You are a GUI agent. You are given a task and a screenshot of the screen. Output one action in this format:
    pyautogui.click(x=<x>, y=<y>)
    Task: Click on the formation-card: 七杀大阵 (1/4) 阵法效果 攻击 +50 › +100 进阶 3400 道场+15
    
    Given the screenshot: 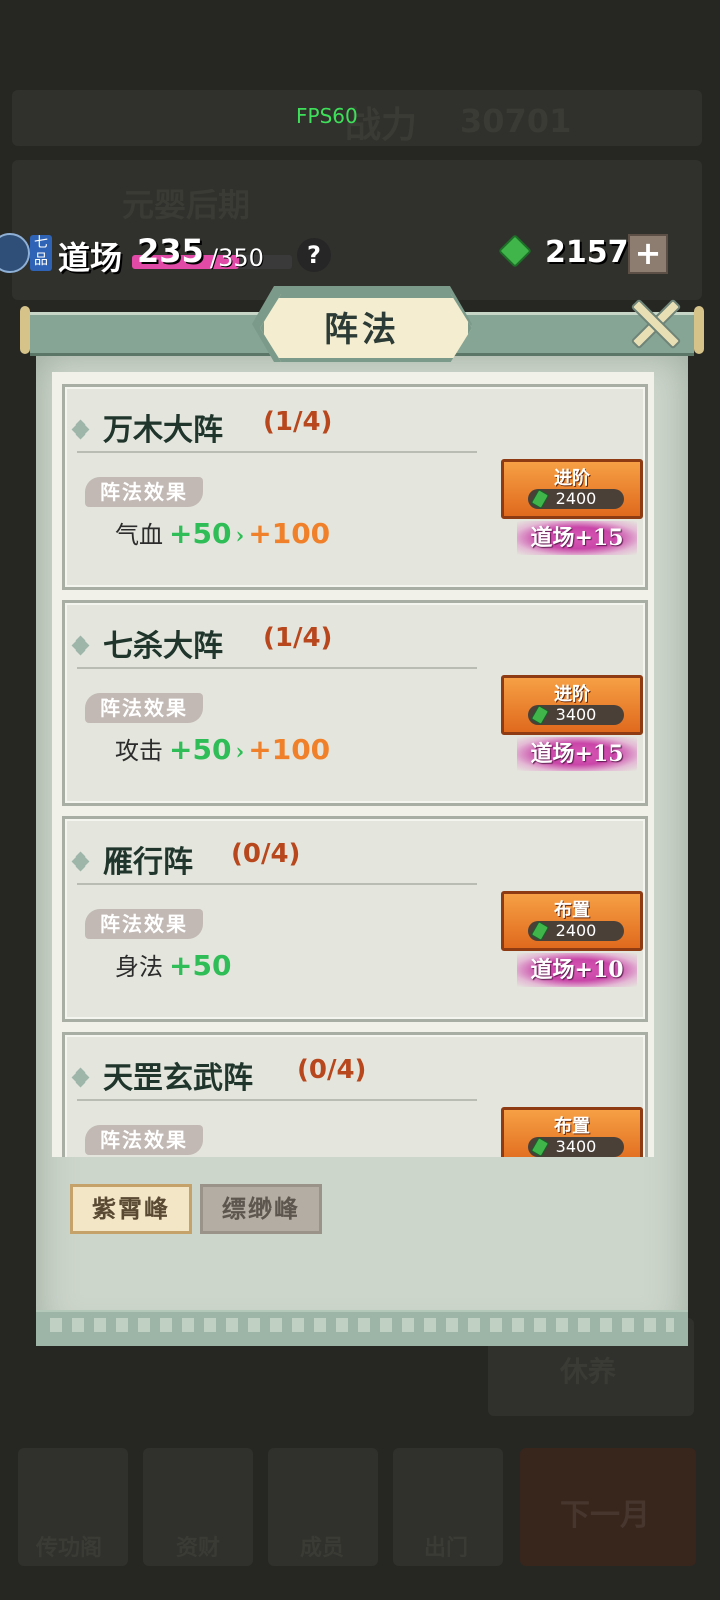 What is the action you would take?
    pyautogui.click(x=355, y=703)
    